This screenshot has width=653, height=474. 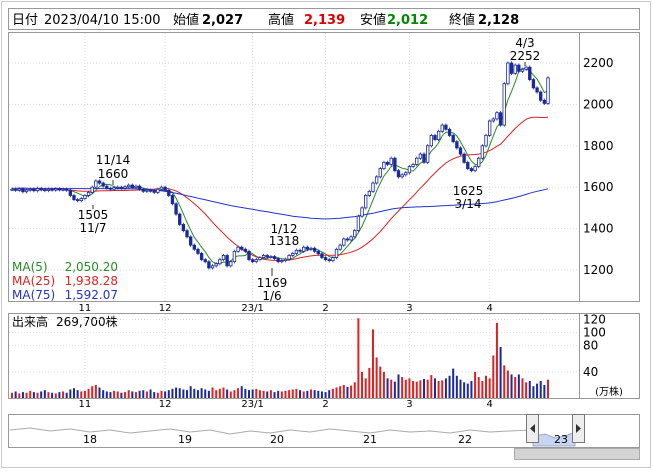 What do you see at coordinates (532, 428) in the screenshot?
I see `navigator-left-handle` at bounding box center [532, 428].